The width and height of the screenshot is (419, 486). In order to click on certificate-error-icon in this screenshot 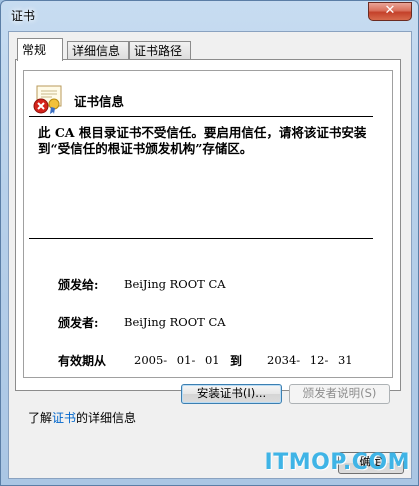, I will do `click(47, 99)`.